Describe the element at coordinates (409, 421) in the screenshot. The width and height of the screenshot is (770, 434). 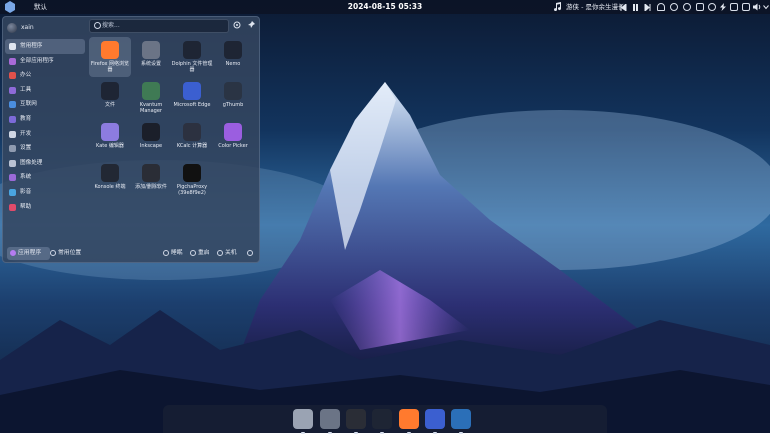
I see `firefox-icon` at that location.